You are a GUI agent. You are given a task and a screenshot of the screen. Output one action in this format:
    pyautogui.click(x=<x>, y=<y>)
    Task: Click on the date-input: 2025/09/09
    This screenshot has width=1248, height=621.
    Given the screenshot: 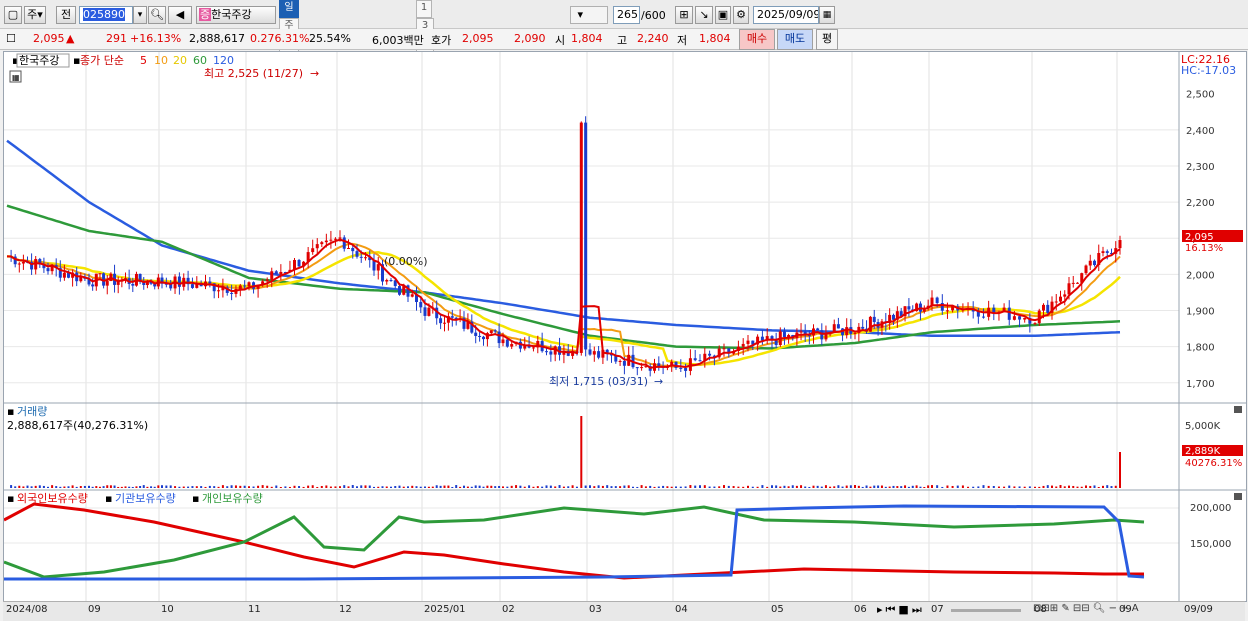 What is the action you would take?
    pyautogui.click(x=786, y=15)
    